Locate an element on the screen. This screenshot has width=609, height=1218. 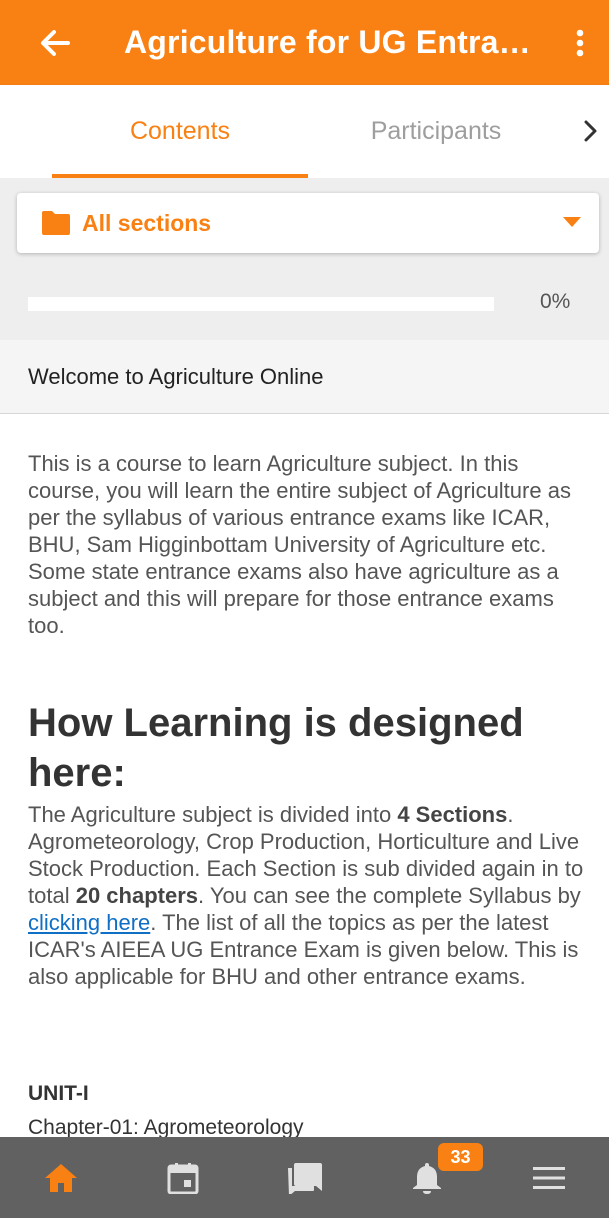
sections-count: 4 Sections is located at coordinates (452, 814).